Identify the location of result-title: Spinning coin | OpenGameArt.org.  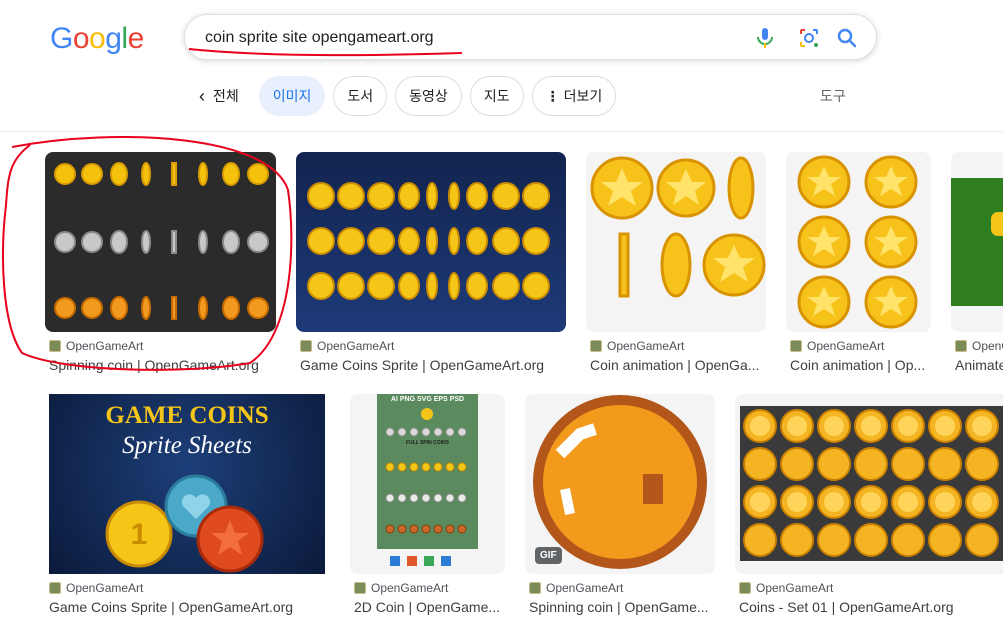
(164, 365).